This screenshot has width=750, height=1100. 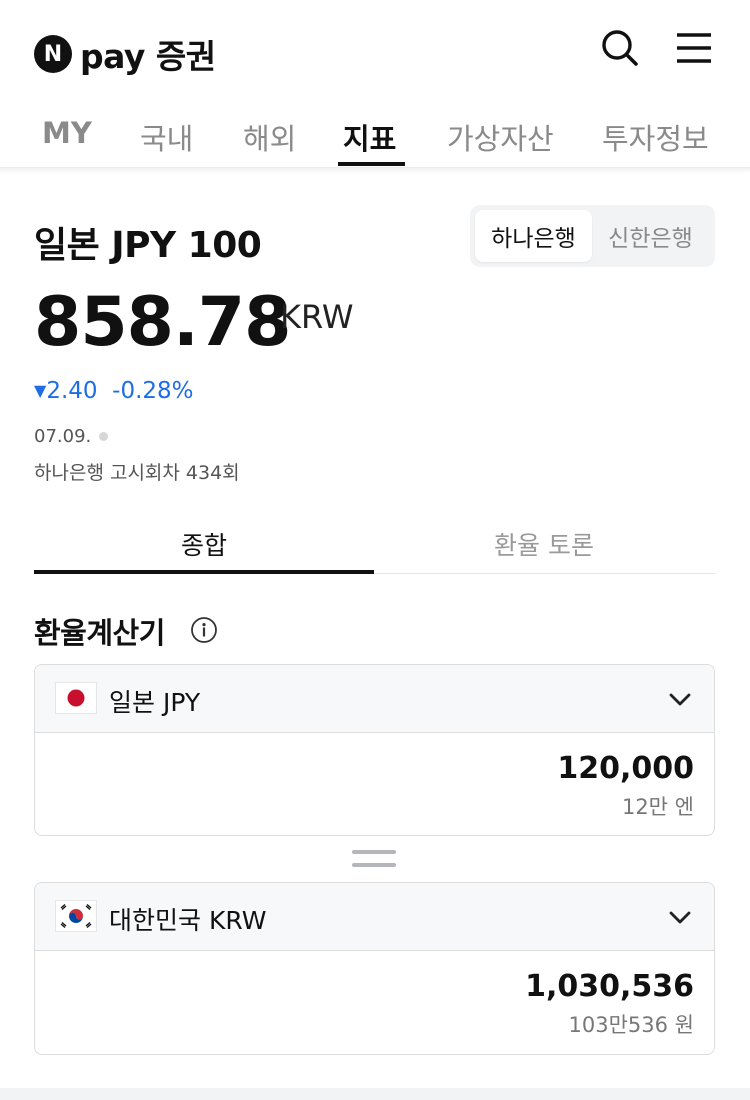 What do you see at coordinates (374, 750) in the screenshot?
I see `from-currency-box: 일본 JPY 120,000 12만 엔` at bounding box center [374, 750].